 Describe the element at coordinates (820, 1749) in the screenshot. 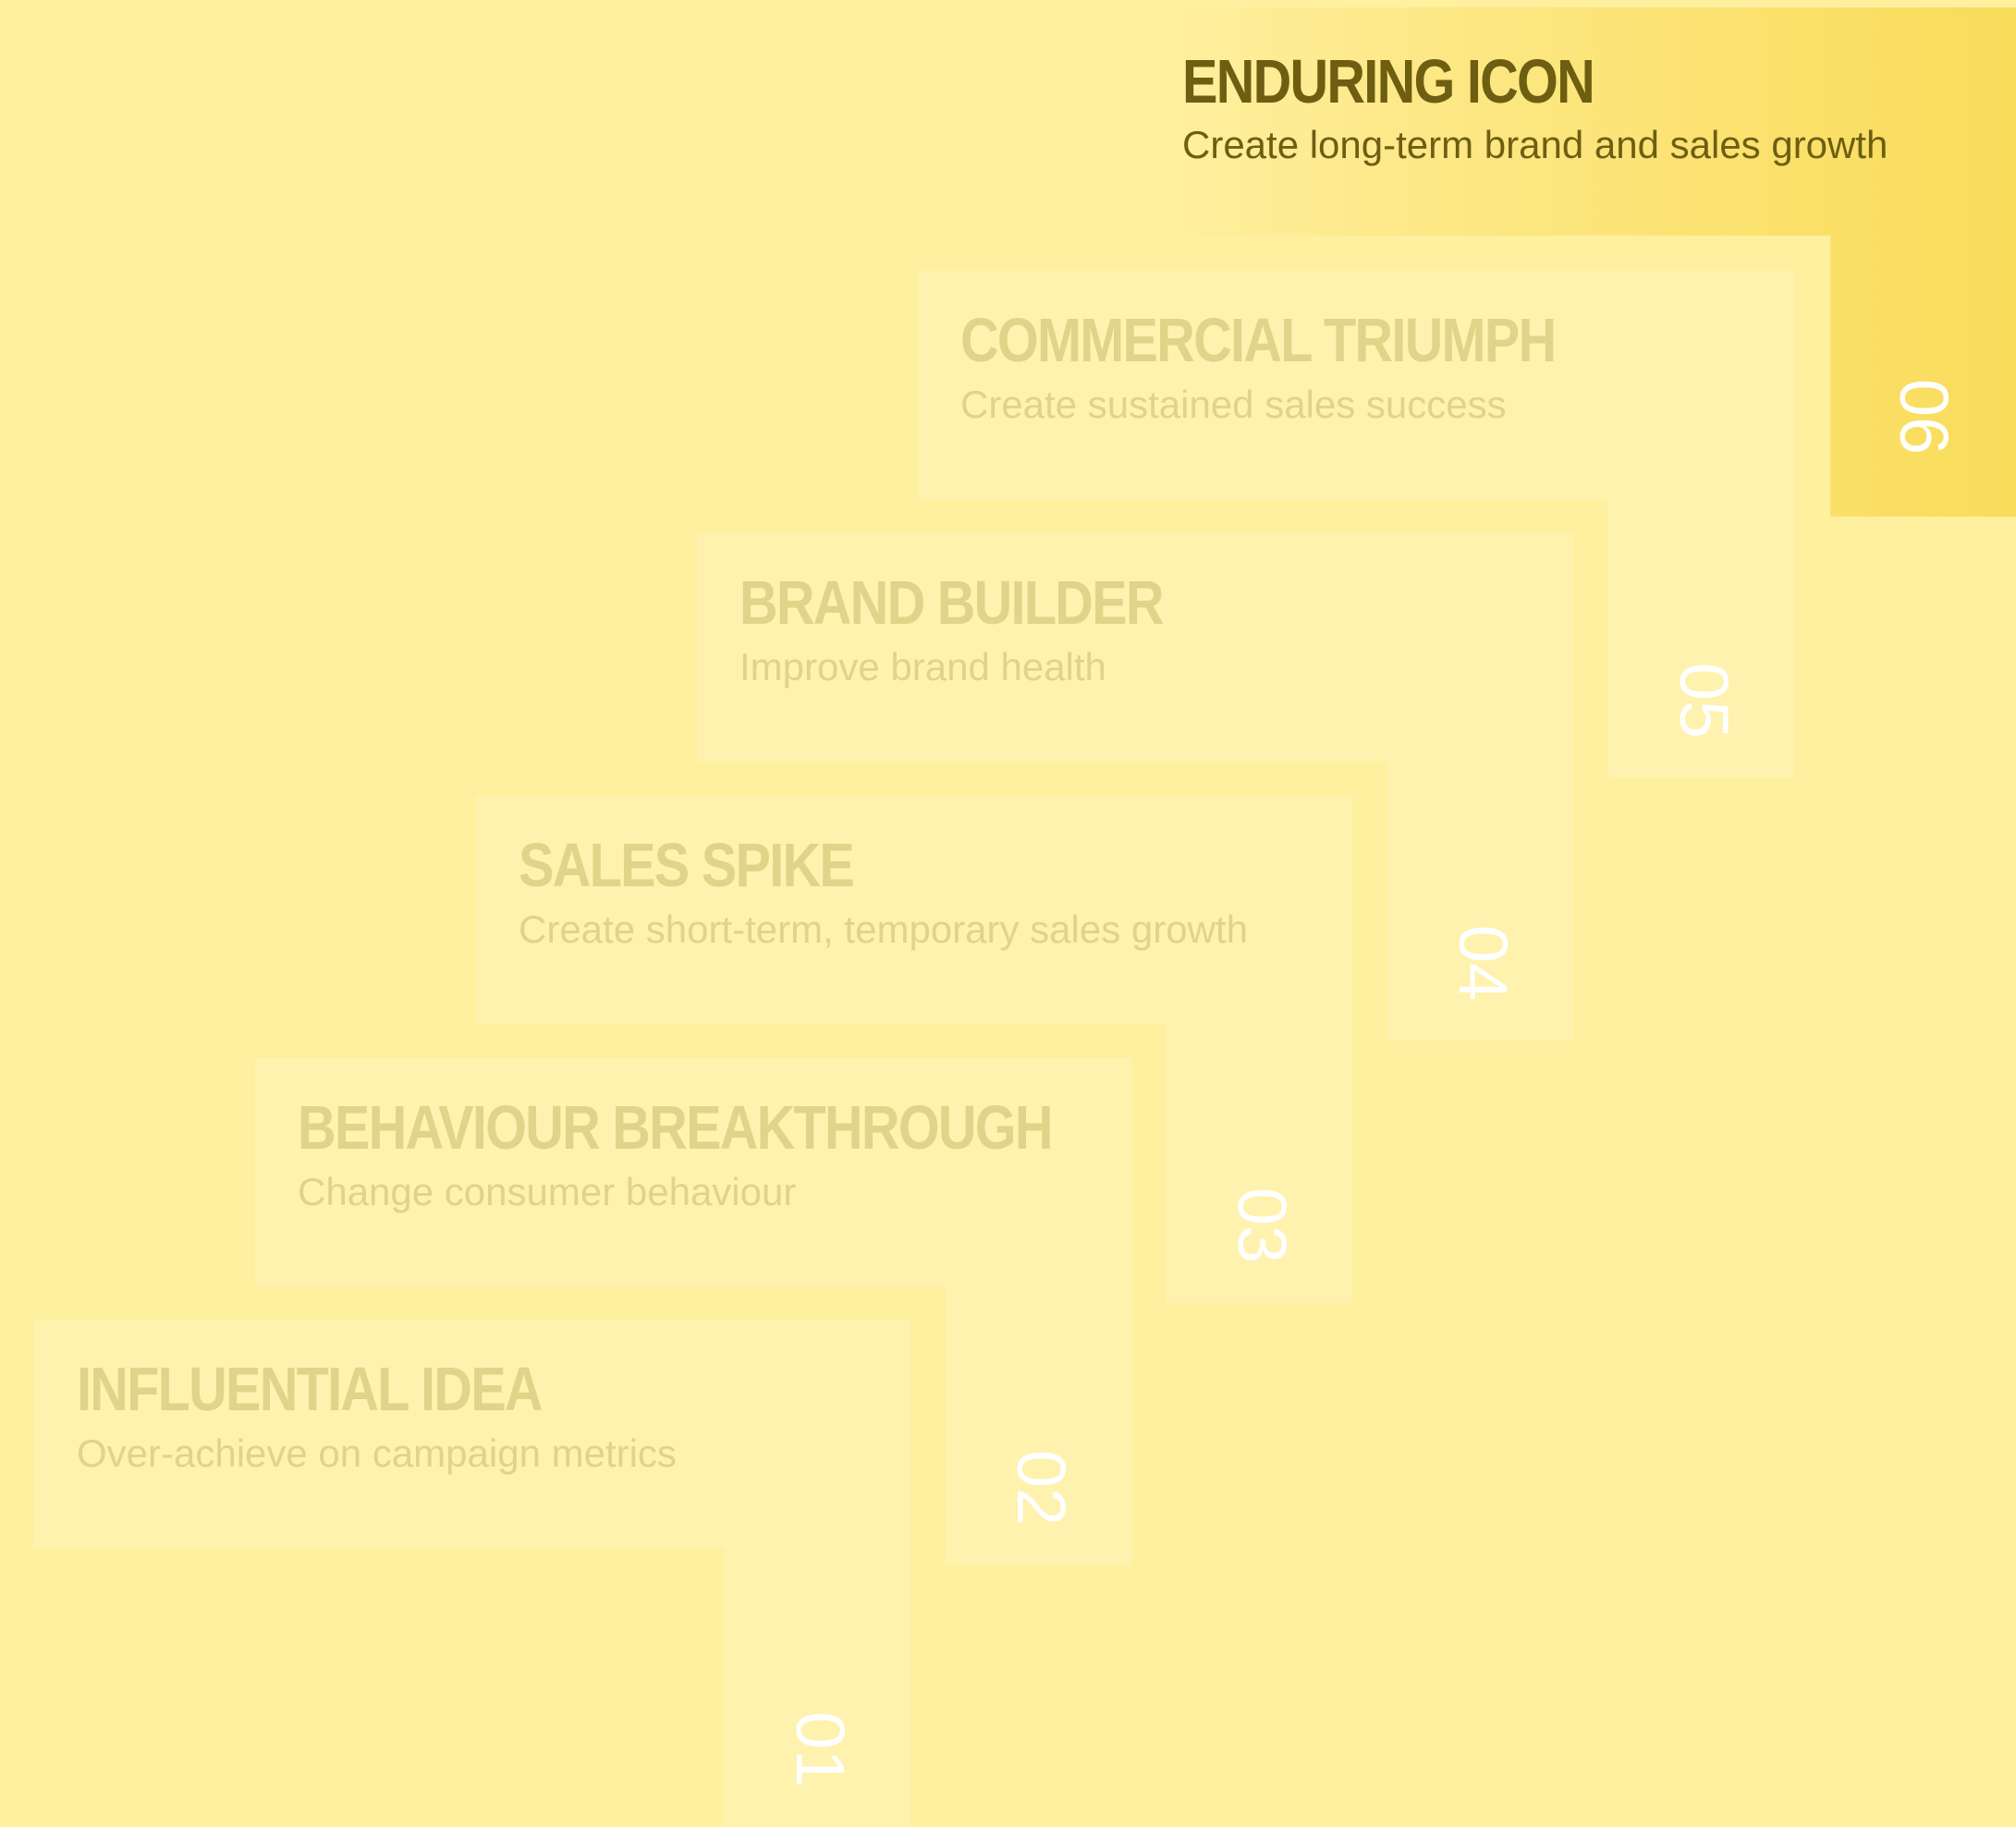

I see `step-number: 01` at that location.